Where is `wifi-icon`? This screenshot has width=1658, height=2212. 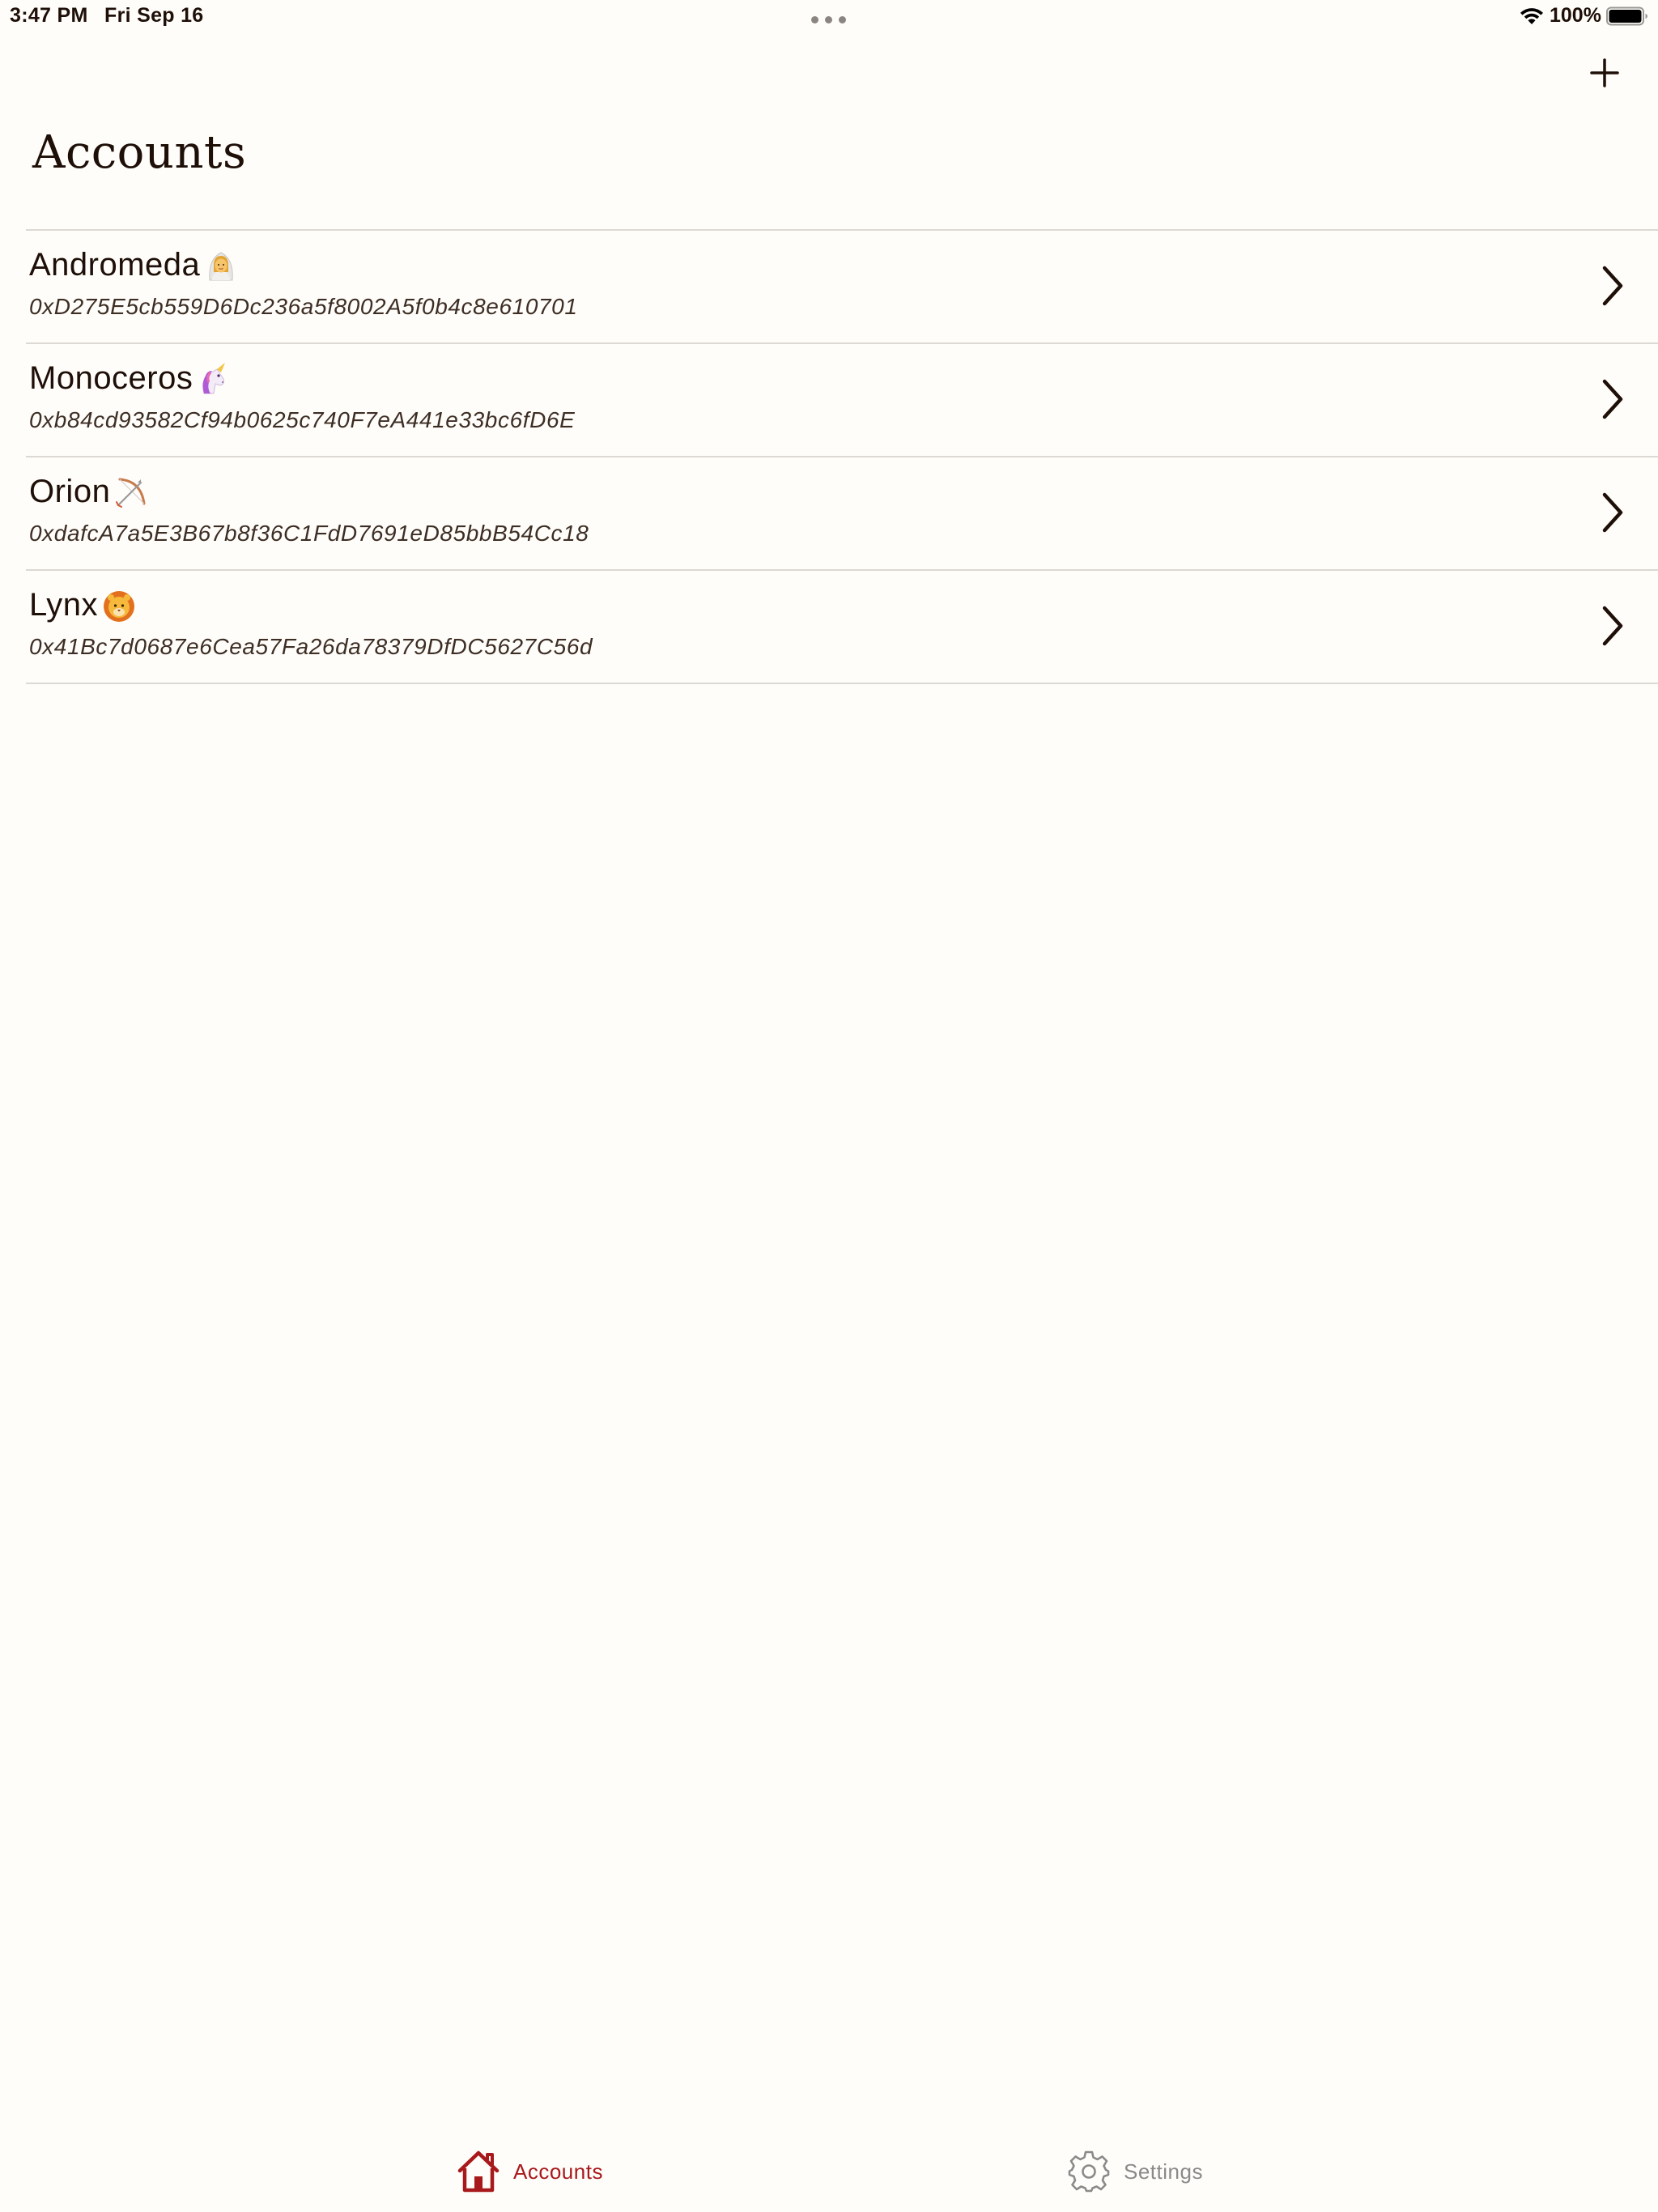
wifi-icon is located at coordinates (1531, 16).